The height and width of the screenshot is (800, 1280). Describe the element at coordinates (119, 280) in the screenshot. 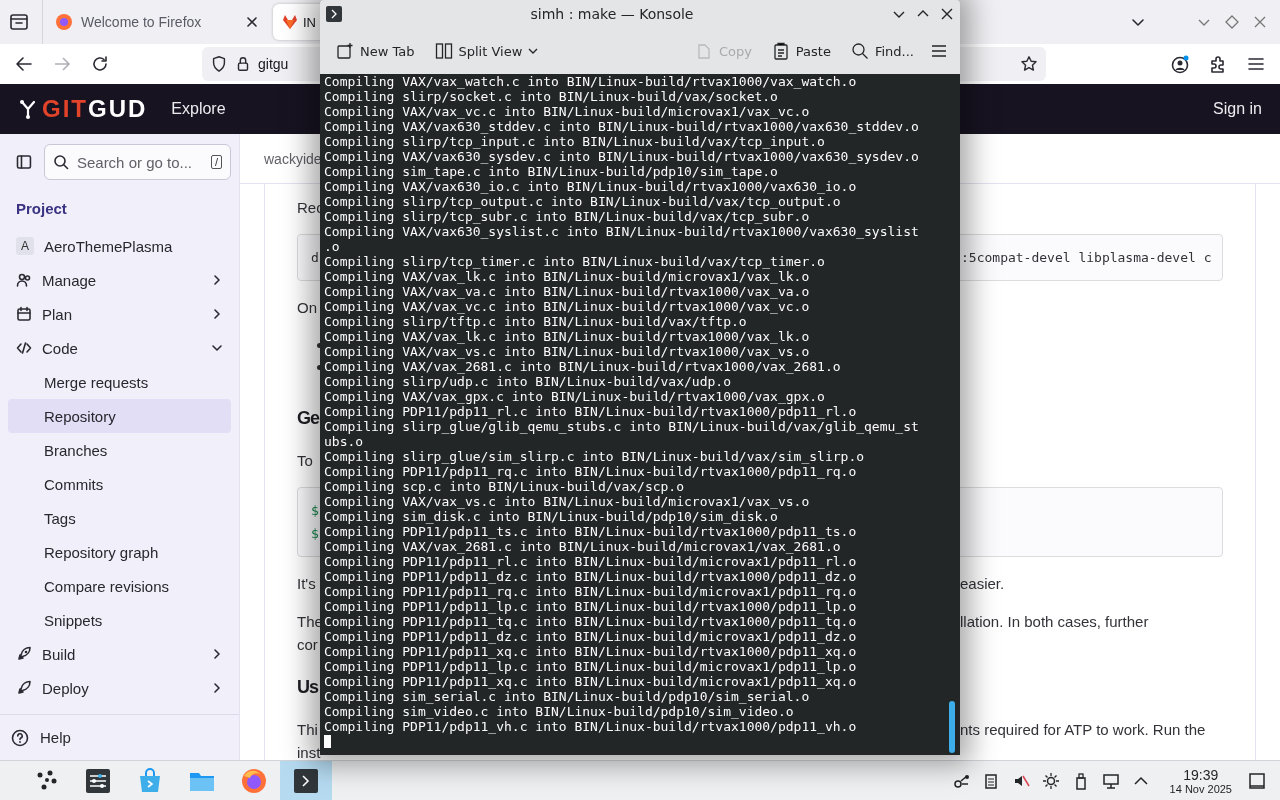

I see `nav-group: Manage` at that location.